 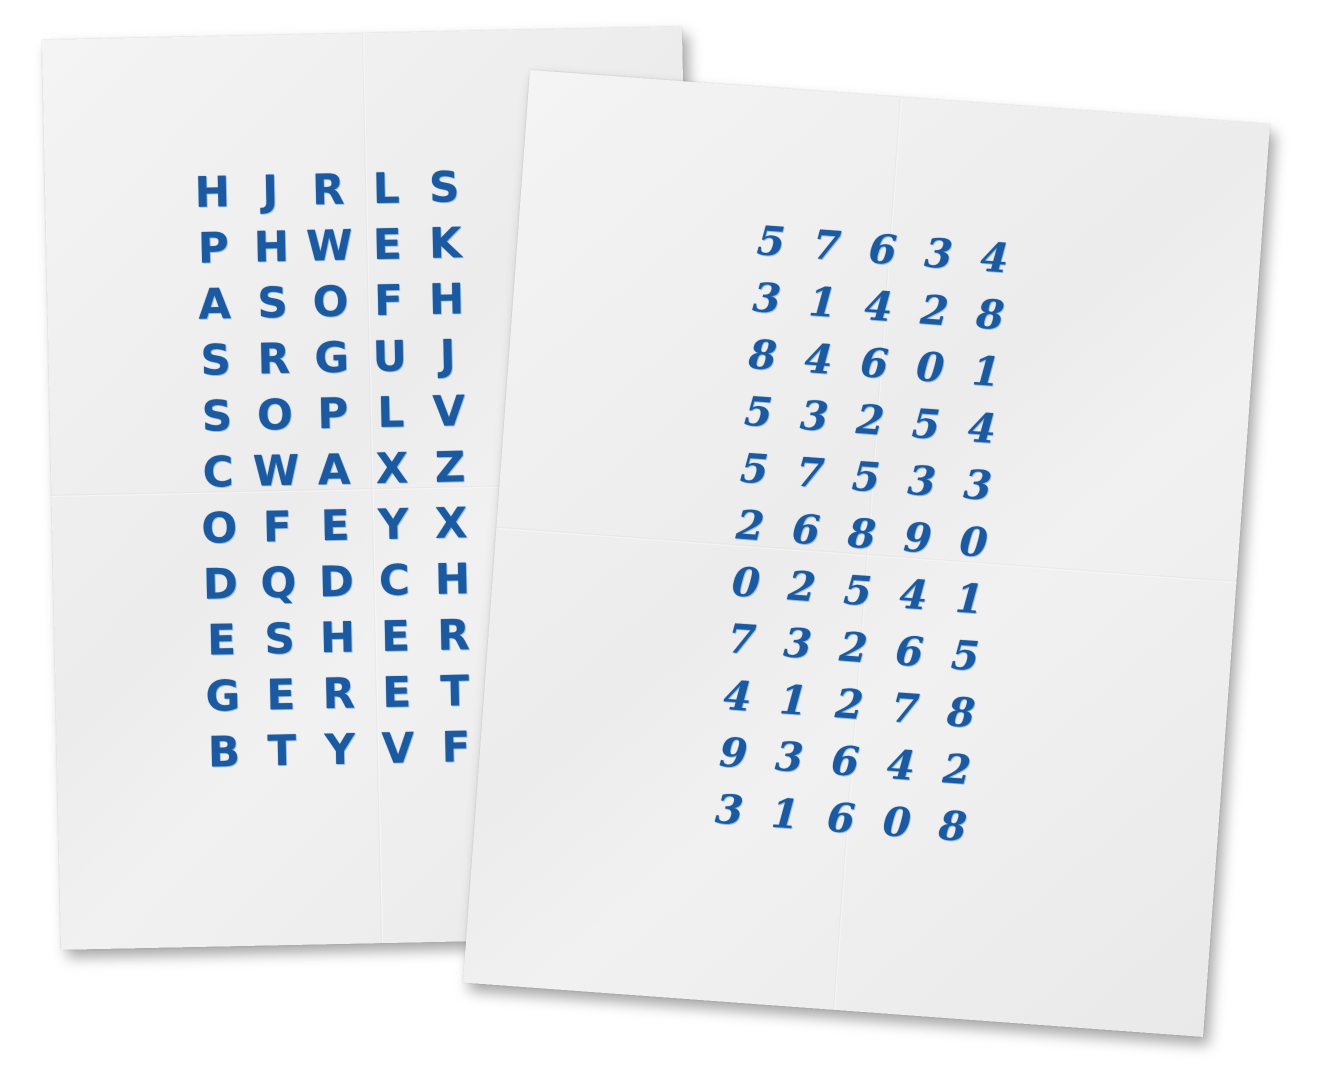 What do you see at coordinates (218, 472) in the screenshot?
I see `handwritten-glyph: C` at bounding box center [218, 472].